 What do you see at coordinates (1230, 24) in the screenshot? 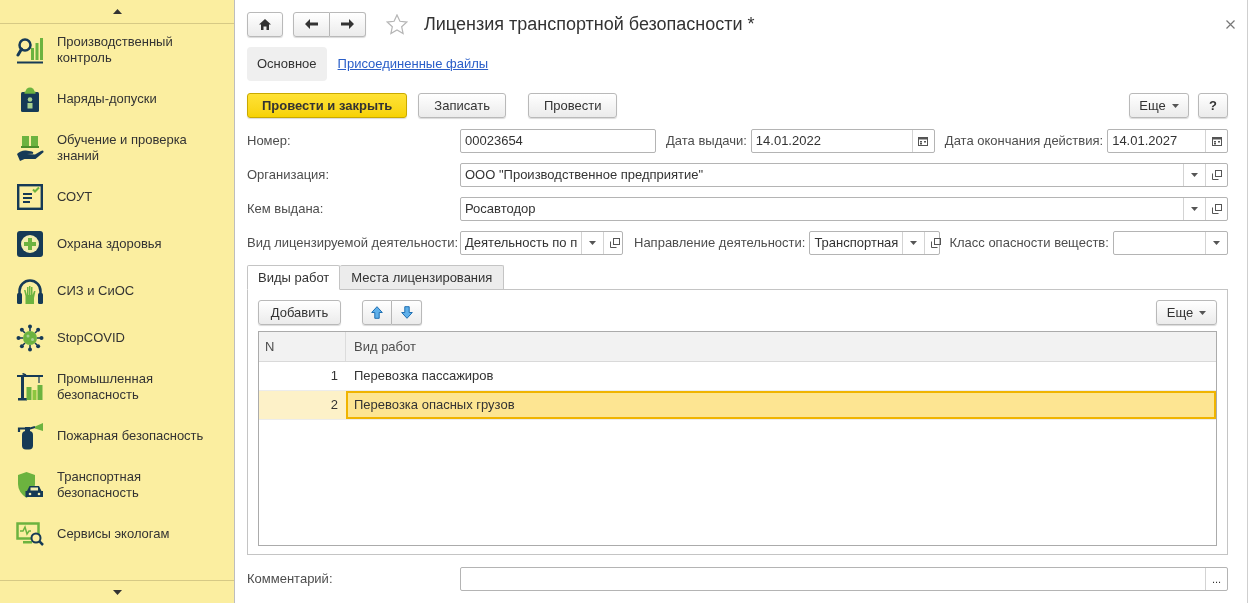
I see `close-icon` at bounding box center [1230, 24].